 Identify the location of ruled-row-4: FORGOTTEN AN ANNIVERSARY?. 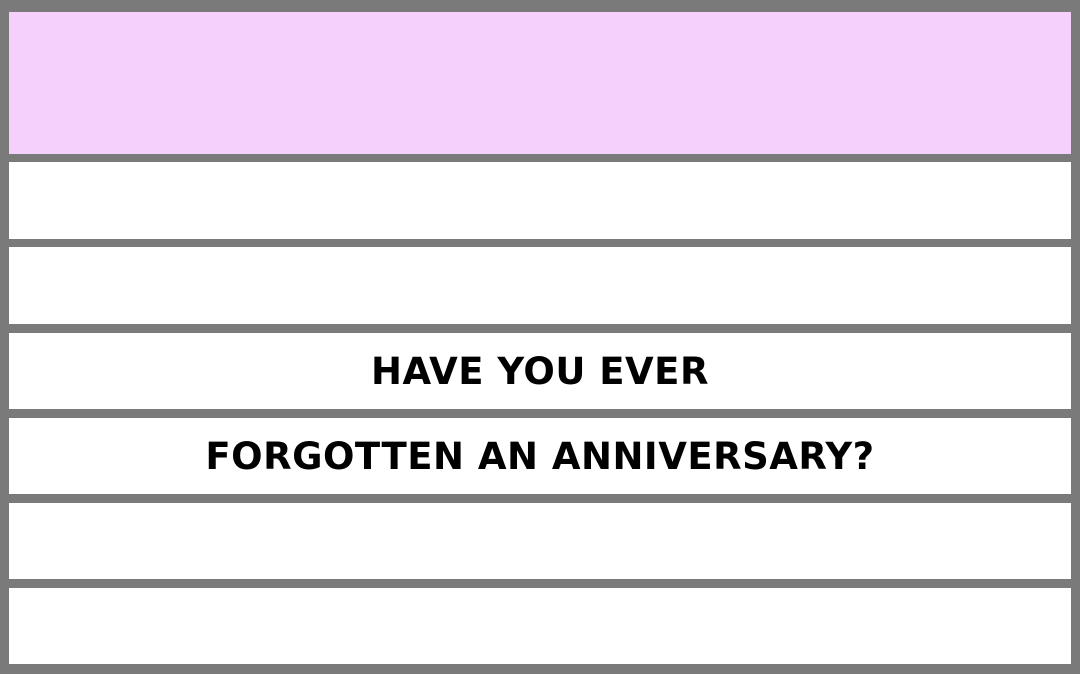
(540, 456).